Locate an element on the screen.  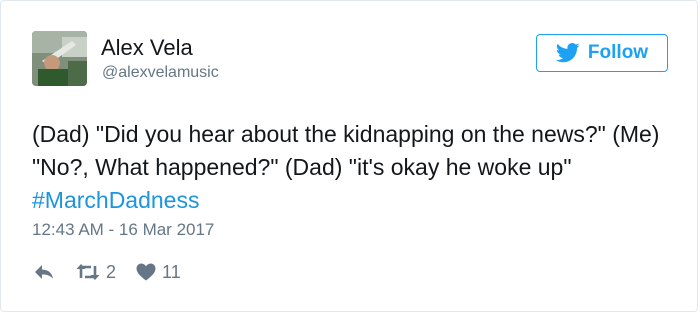
reply-icon is located at coordinates (44, 272).